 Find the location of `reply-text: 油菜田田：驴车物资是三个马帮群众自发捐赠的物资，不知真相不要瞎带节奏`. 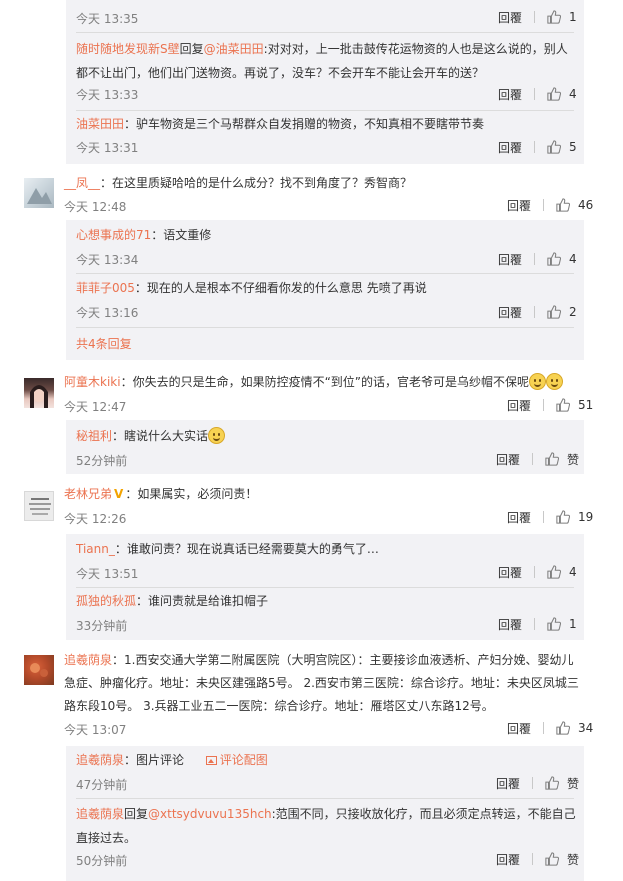

reply-text: 油菜田田：驴车物资是三个马帮群众自发捐赠的物资，不知真相不要瞎带节奏 is located at coordinates (280, 124).